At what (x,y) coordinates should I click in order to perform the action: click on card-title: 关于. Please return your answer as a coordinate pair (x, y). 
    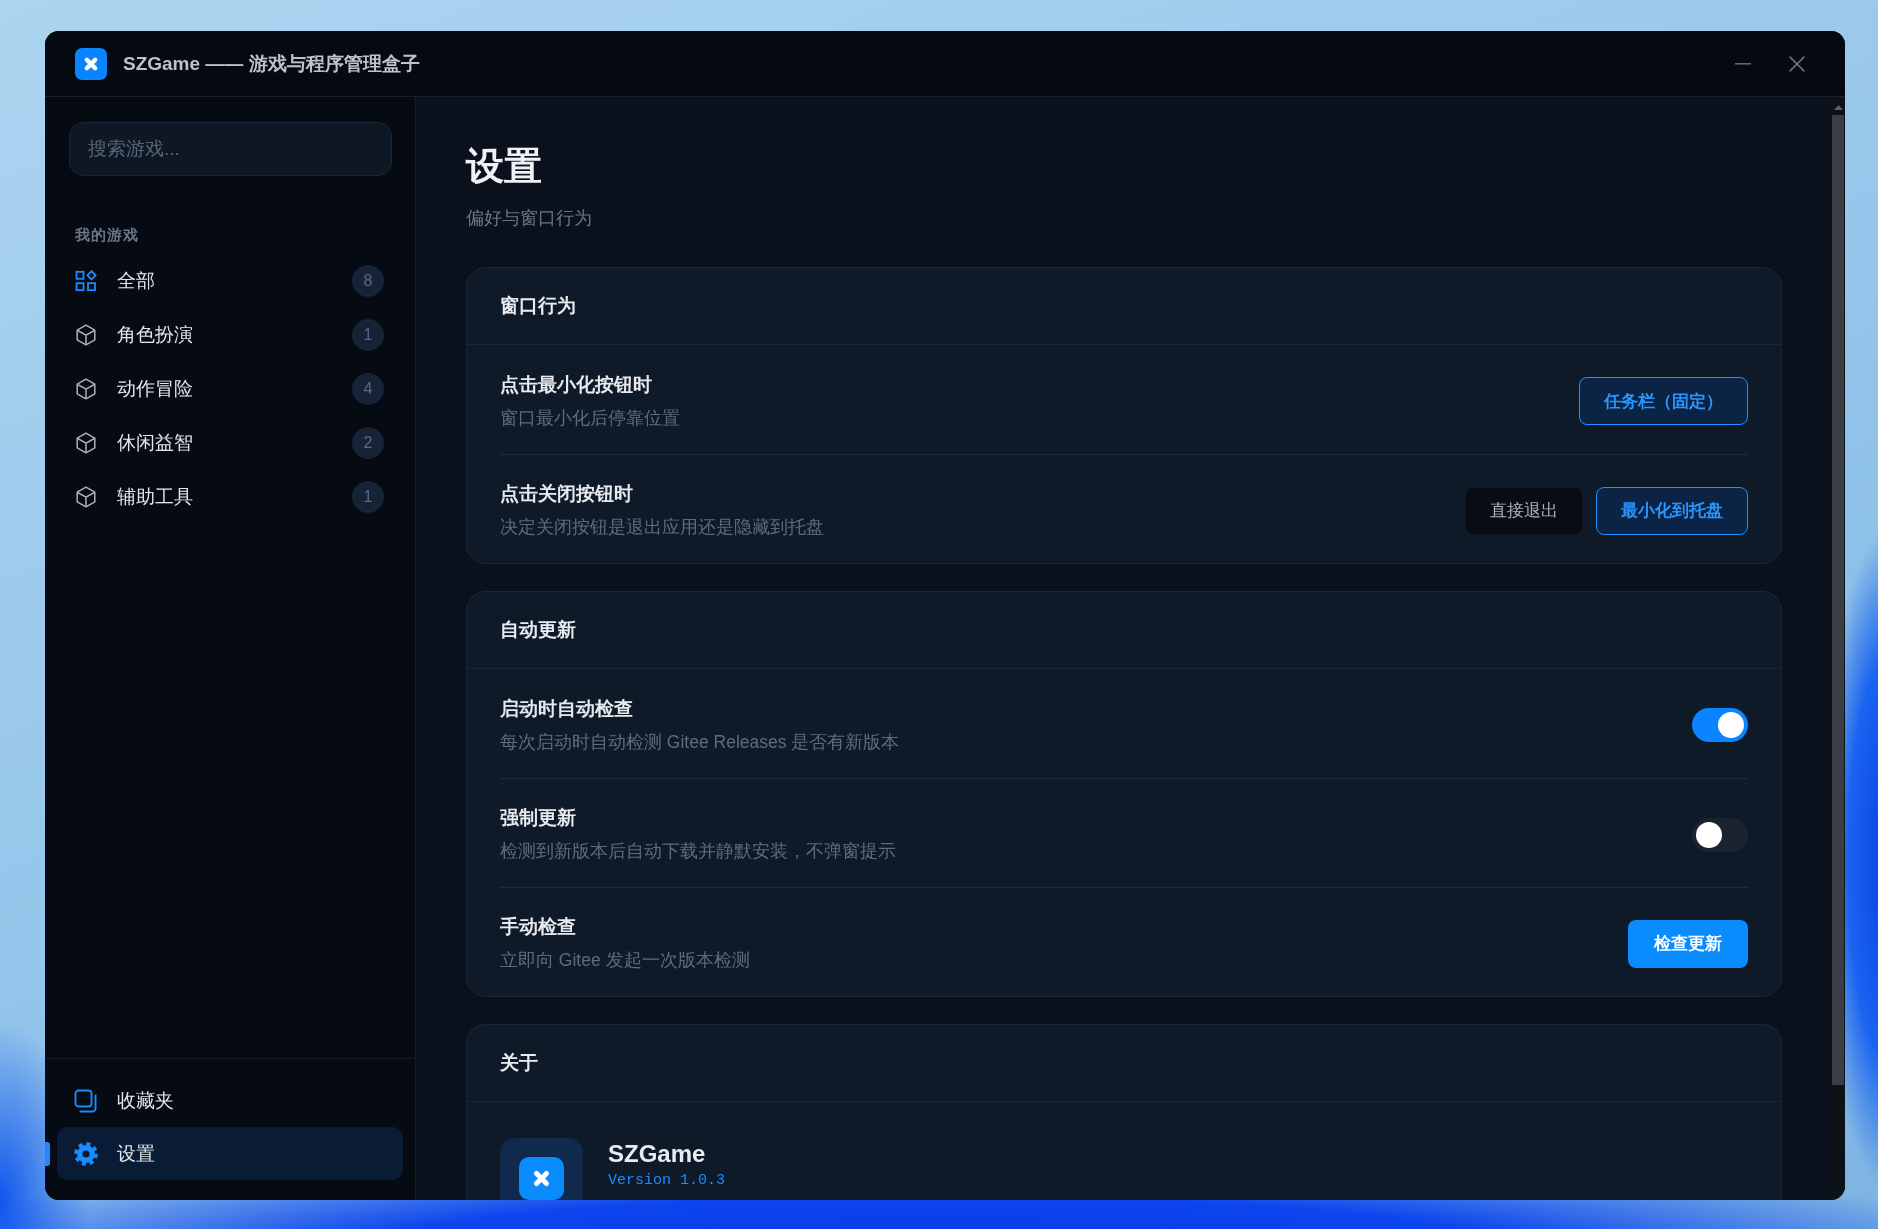
    Looking at the image, I should click on (519, 1063).